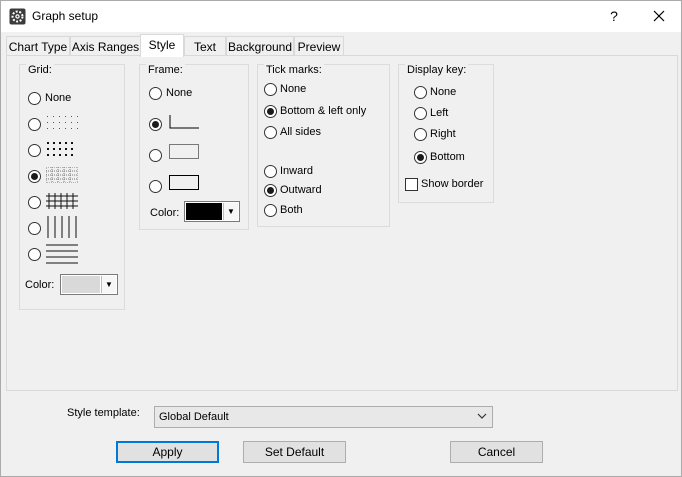  What do you see at coordinates (62, 122) in the screenshot?
I see `sparse-dots-pattern-icon` at bounding box center [62, 122].